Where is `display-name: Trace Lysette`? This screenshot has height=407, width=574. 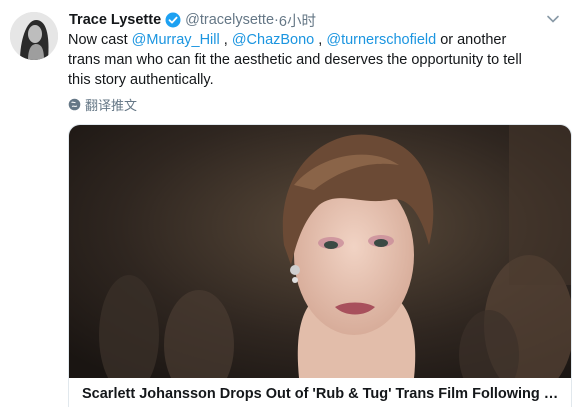 display-name: Trace Lysette is located at coordinates (115, 20).